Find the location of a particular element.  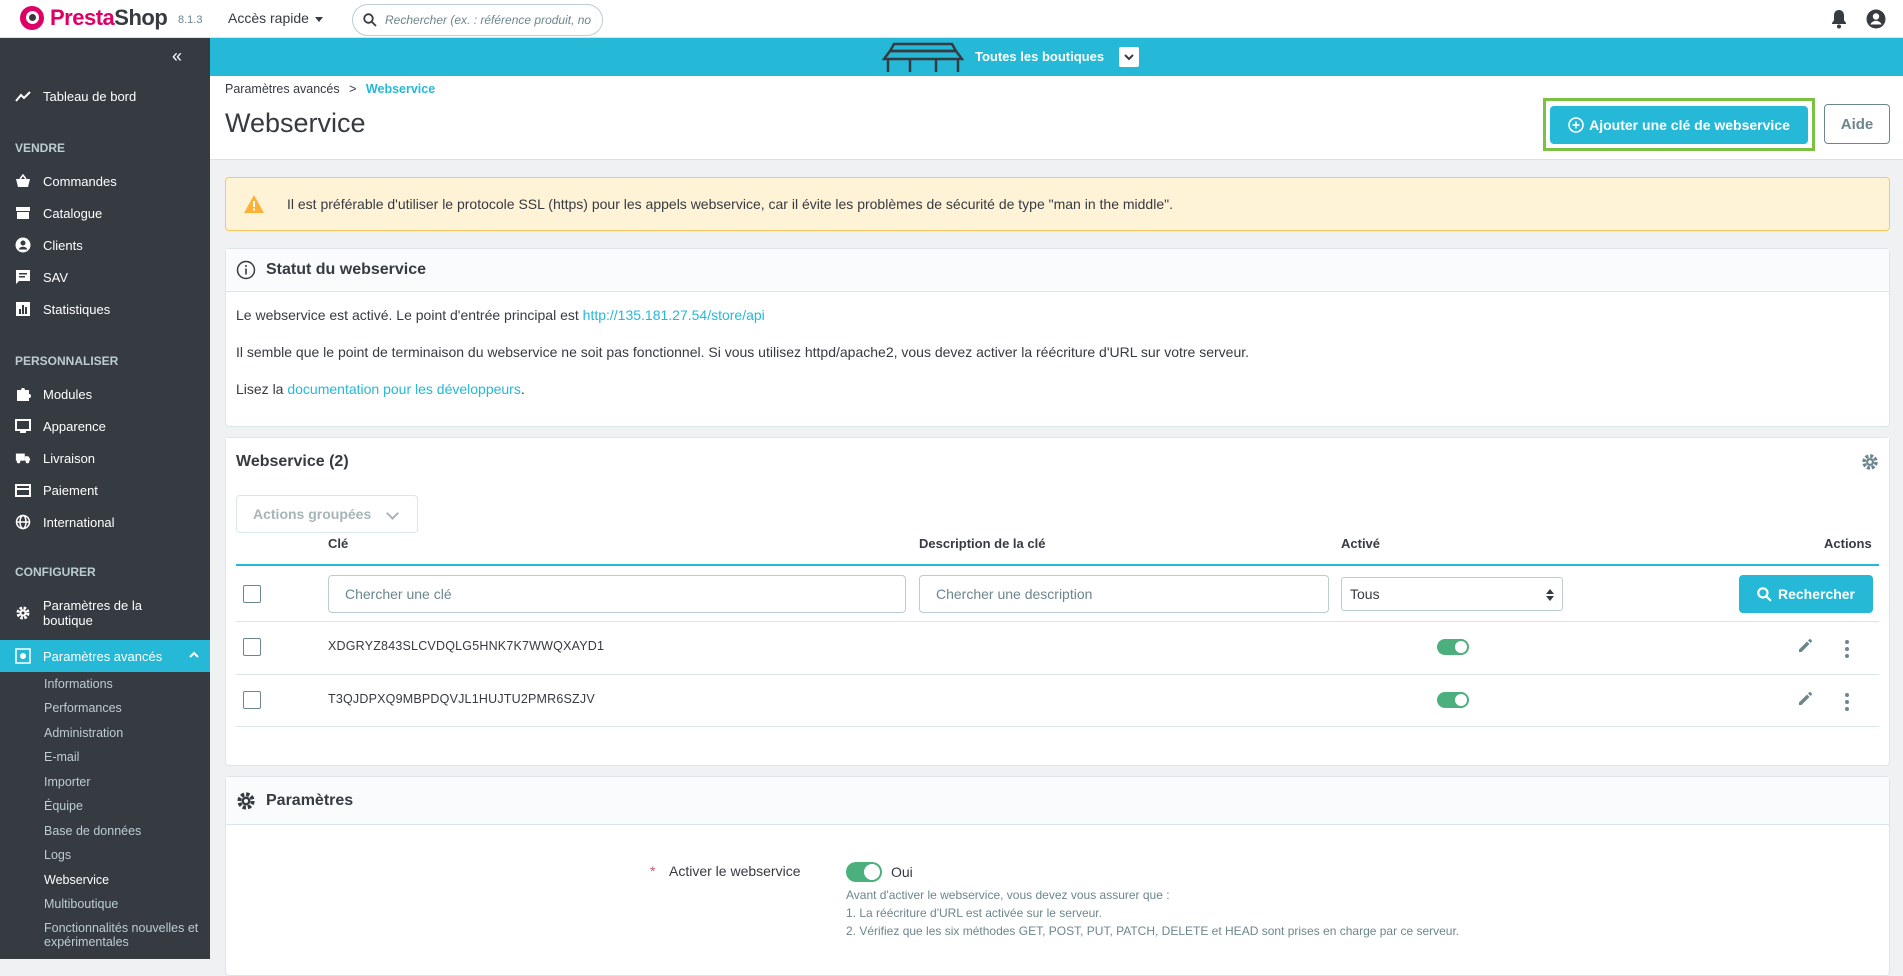

row-key: XDGRYZ843SLCVDQLG5HNK7K7WWQXAYD1 is located at coordinates (466, 646).